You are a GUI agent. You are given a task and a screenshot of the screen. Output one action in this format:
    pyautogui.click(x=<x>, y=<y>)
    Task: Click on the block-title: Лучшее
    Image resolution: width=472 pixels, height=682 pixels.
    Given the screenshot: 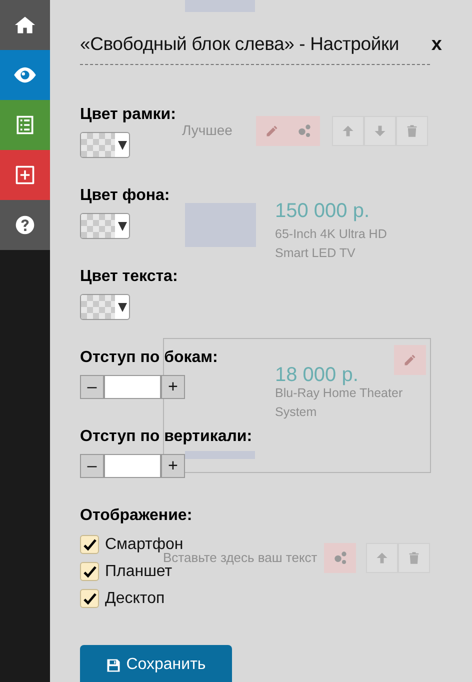 What is the action you would take?
    pyautogui.click(x=207, y=130)
    